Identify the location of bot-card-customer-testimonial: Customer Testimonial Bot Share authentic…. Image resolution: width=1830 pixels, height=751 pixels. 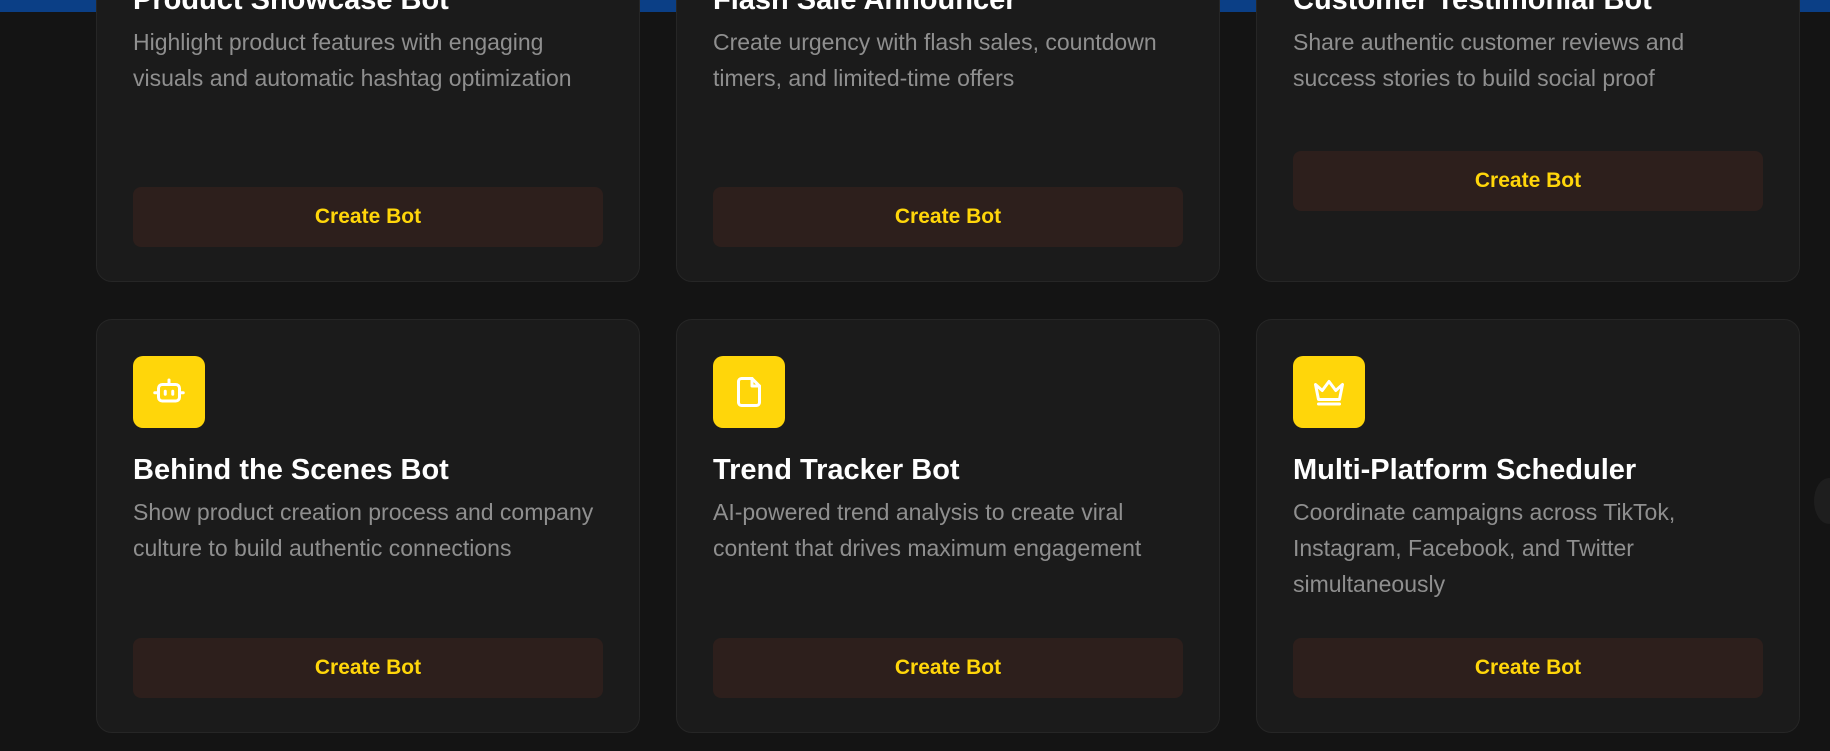
(1528, 141).